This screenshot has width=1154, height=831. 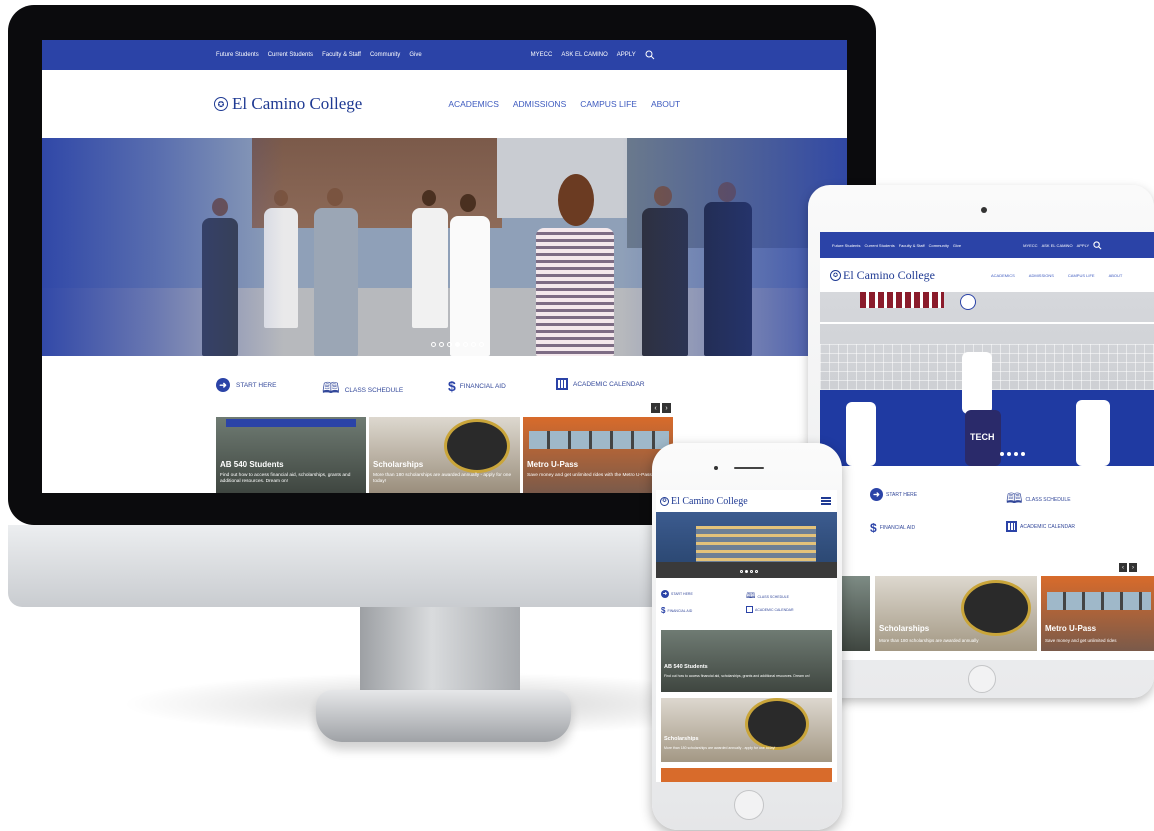 I want to click on phone-home-button, so click(x=749, y=805).